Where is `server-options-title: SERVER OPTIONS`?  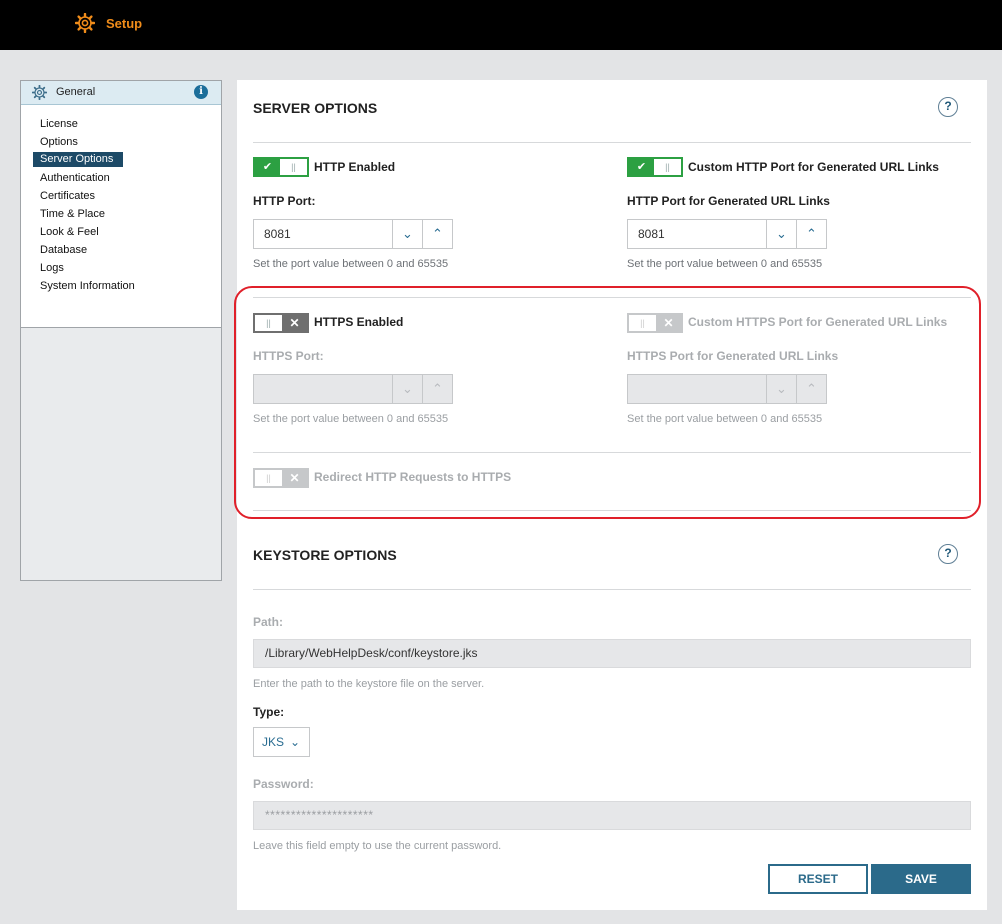 server-options-title: SERVER OPTIONS is located at coordinates (315, 108).